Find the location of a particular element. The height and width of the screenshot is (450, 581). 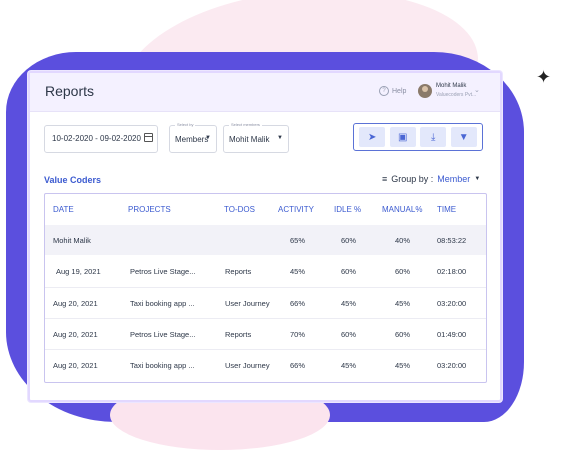

row-activity: 70% is located at coordinates (298, 334).